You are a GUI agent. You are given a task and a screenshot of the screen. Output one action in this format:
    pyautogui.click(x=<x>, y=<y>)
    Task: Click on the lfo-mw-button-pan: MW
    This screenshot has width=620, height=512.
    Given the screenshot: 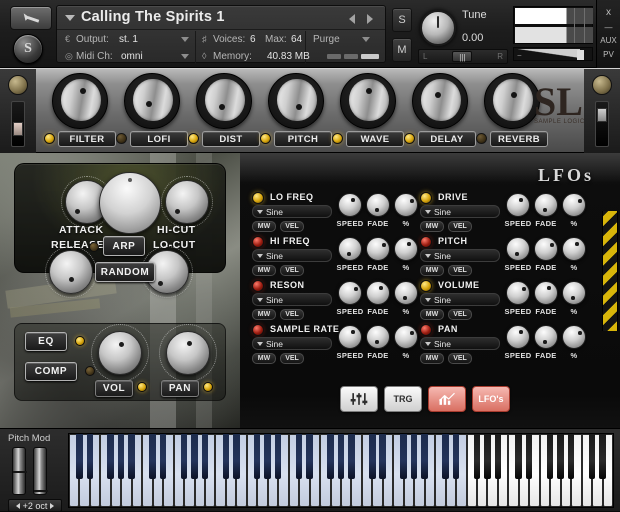 What is the action you would take?
    pyautogui.click(x=432, y=358)
    